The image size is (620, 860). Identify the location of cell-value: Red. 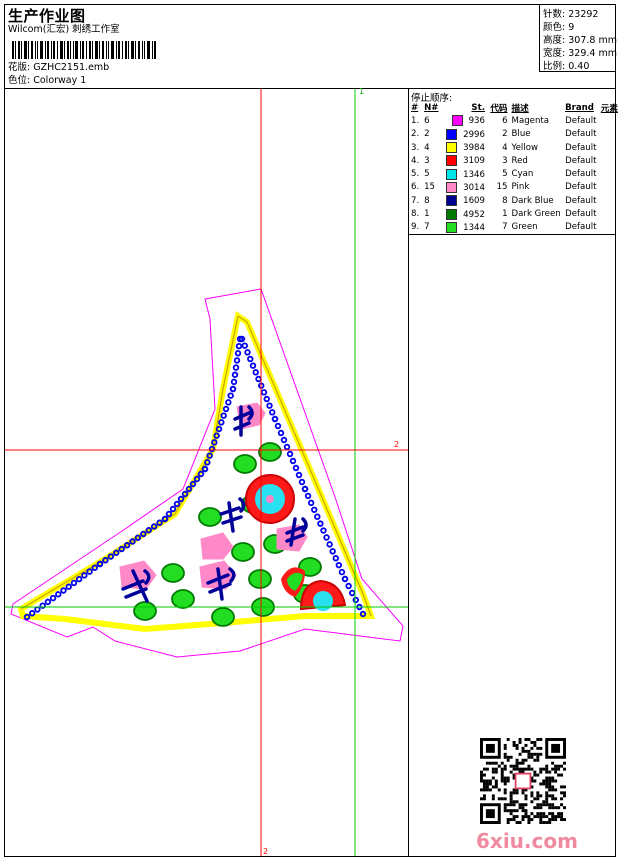
(519, 160).